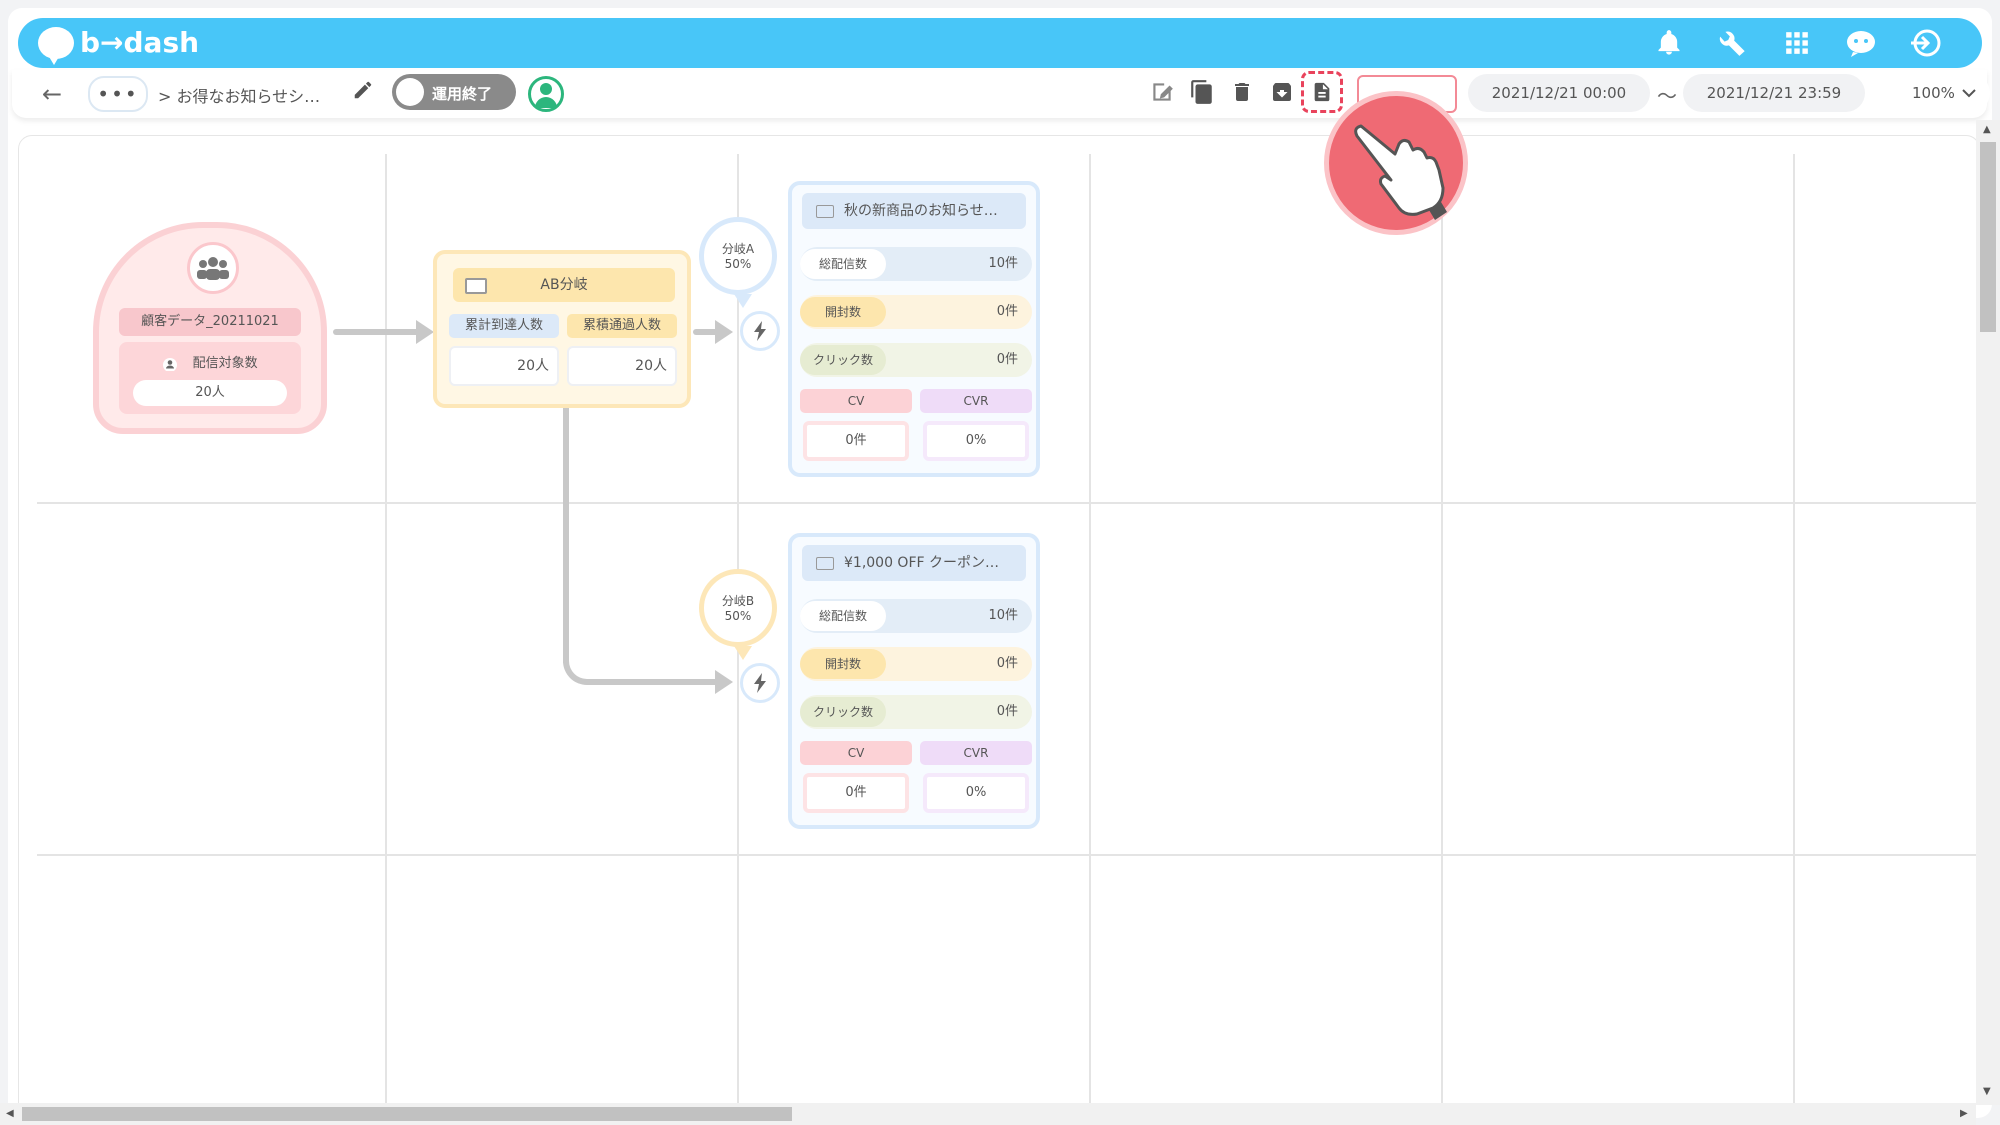  I want to click on ab-split-passed-value: 20人, so click(622, 366).